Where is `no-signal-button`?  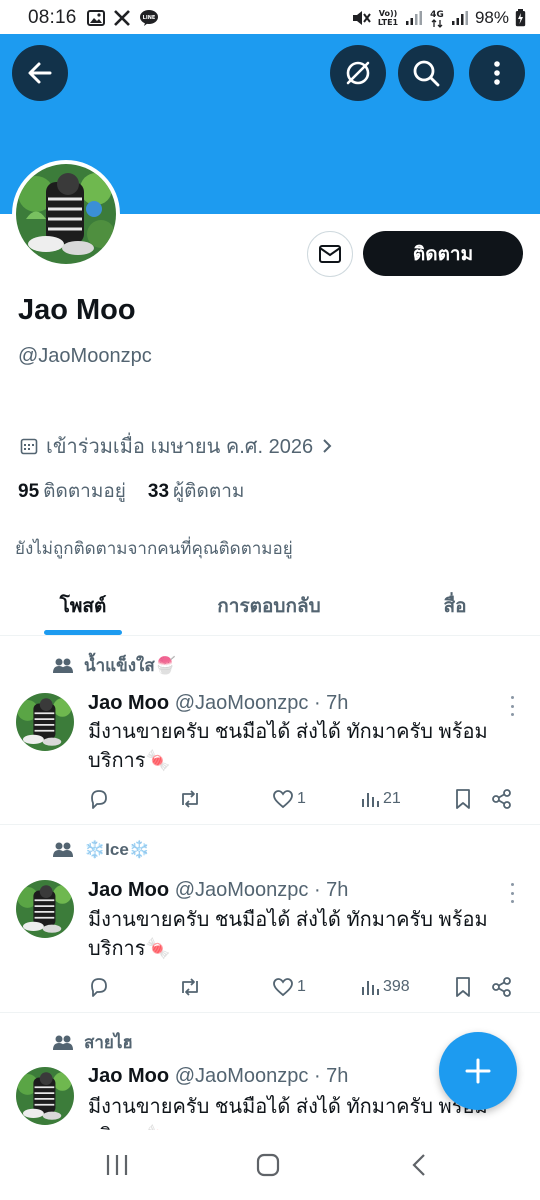
no-signal-button is located at coordinates (358, 73).